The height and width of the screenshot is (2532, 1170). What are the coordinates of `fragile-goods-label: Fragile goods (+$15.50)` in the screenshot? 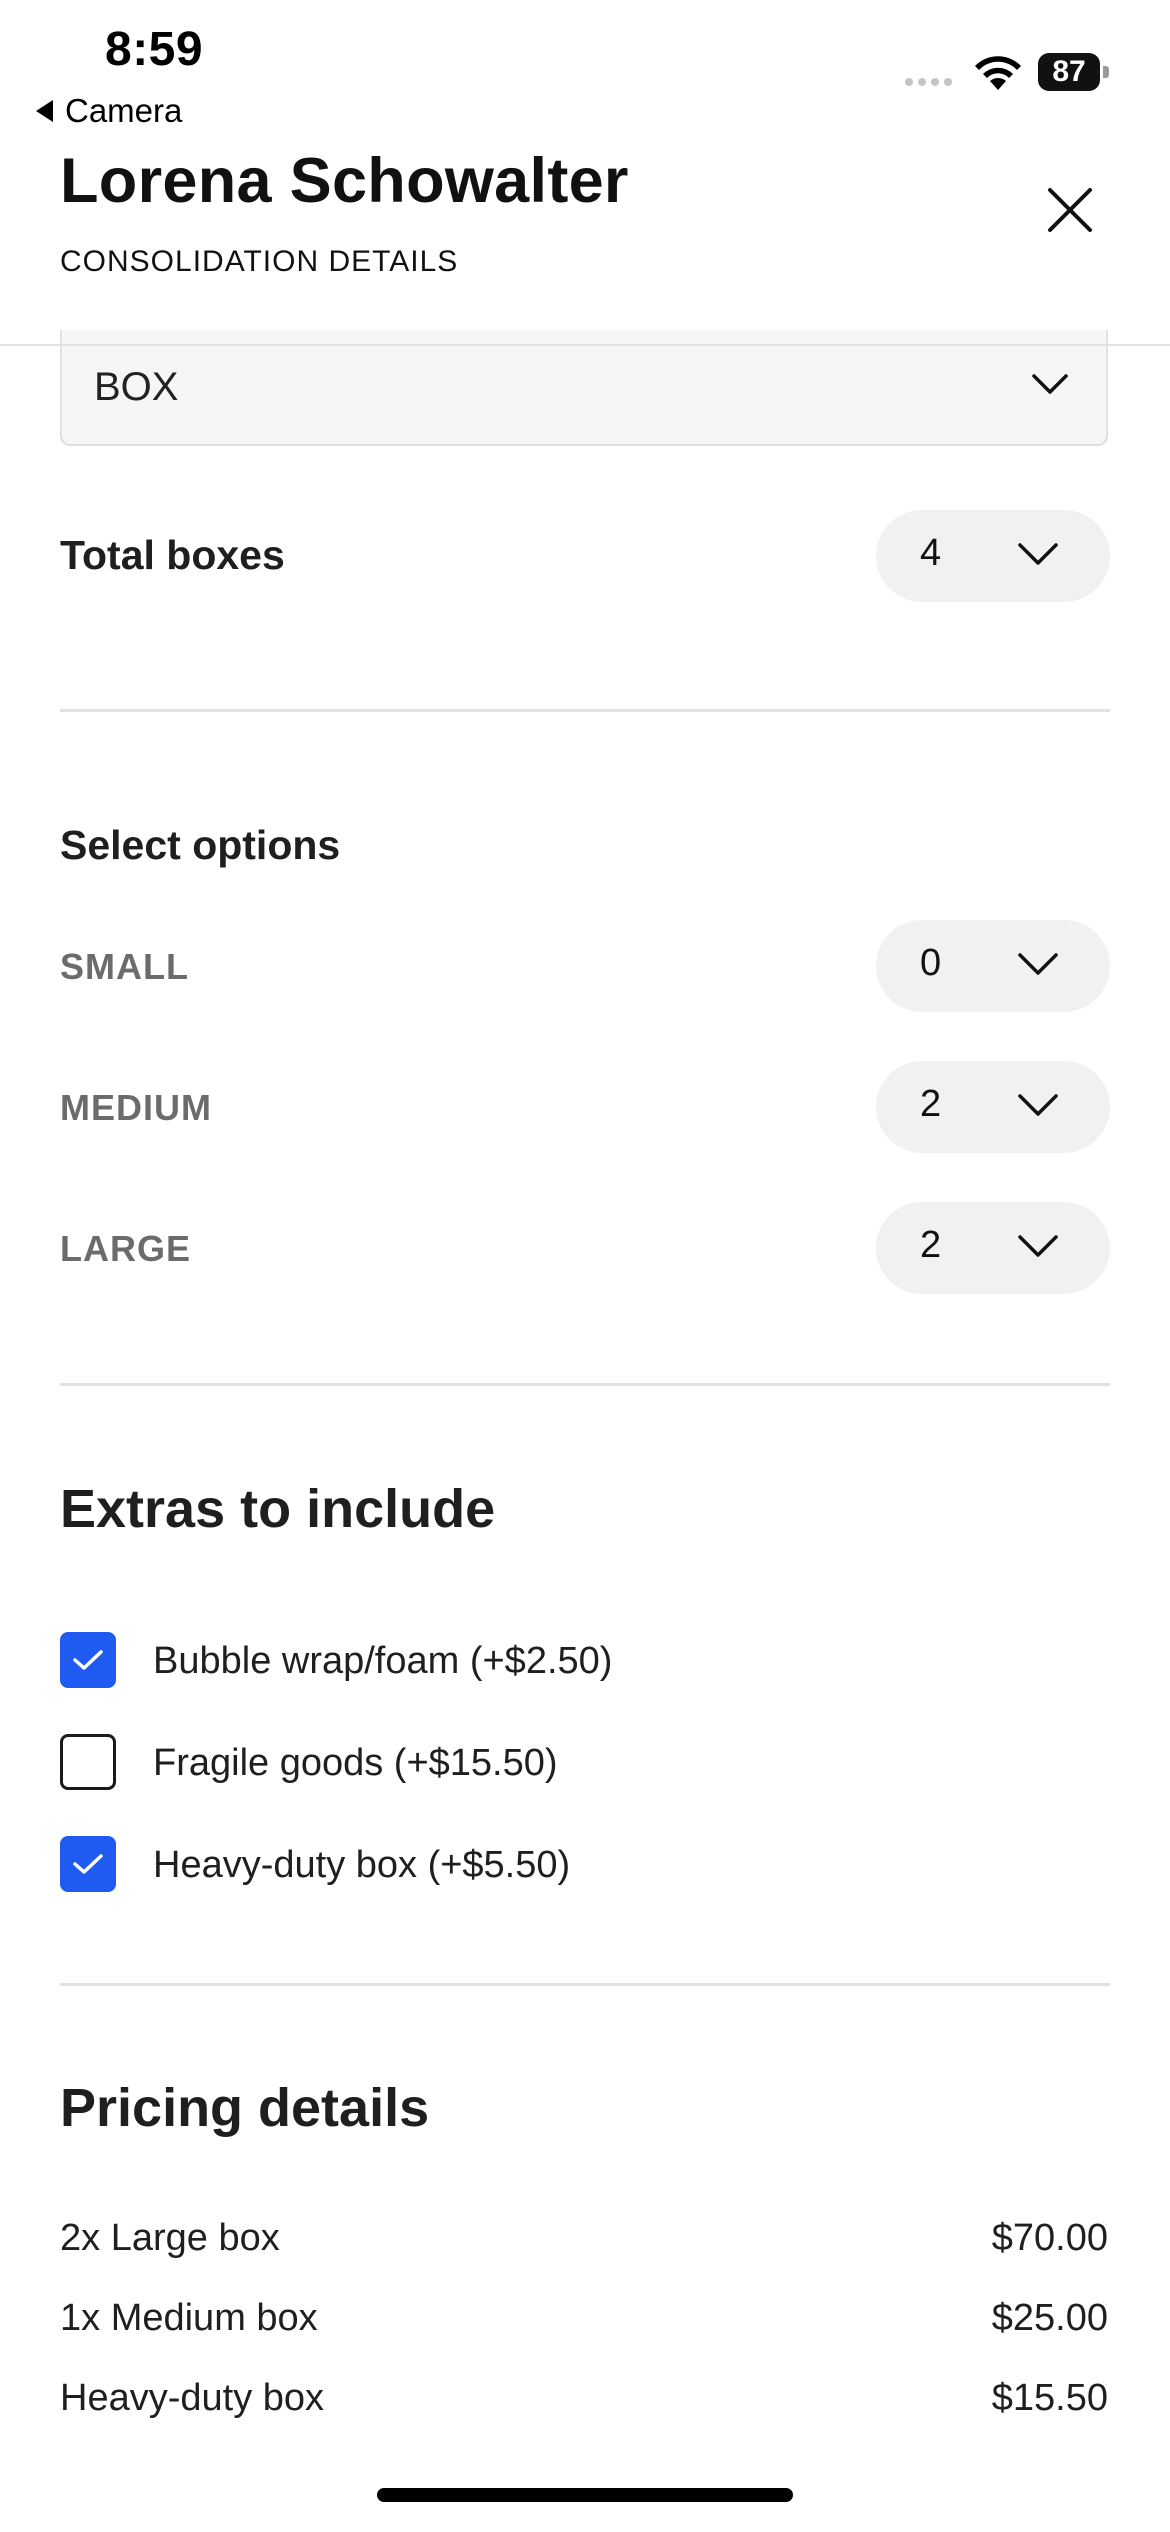 It's located at (355, 1763).